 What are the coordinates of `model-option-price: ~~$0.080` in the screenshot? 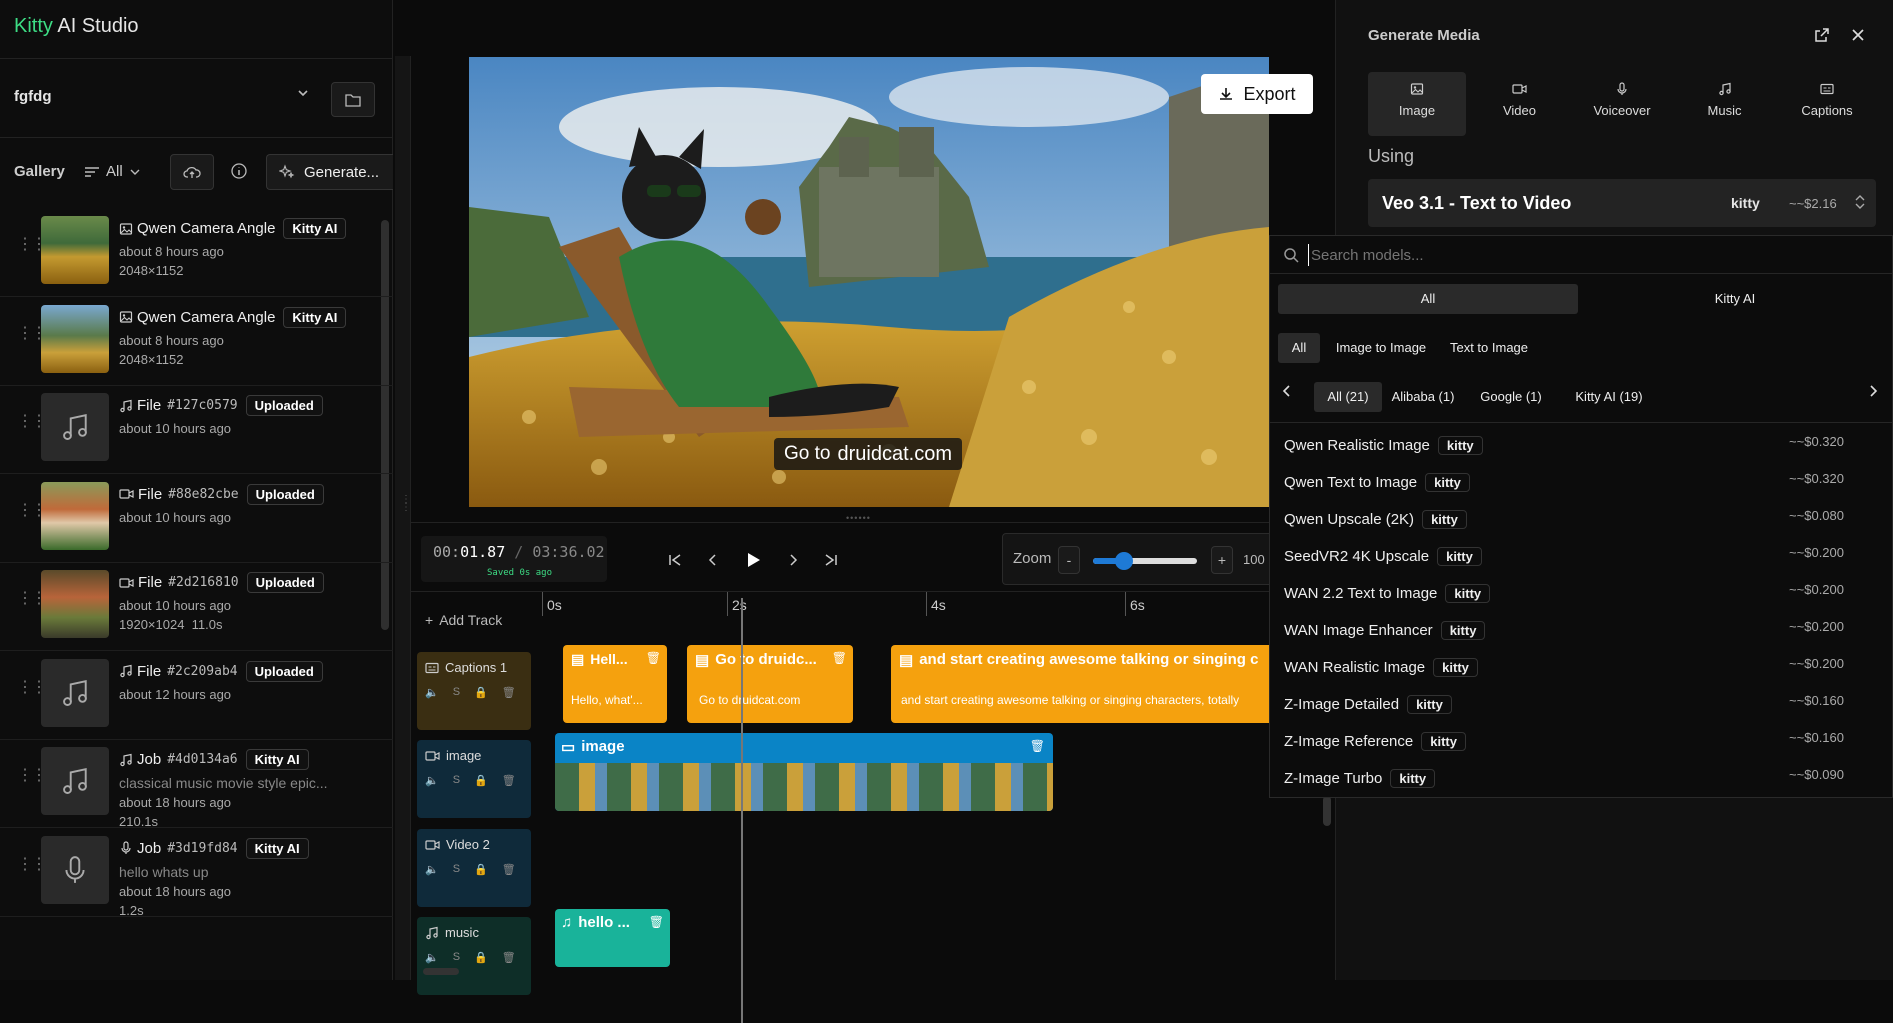 It's located at (1816, 515).